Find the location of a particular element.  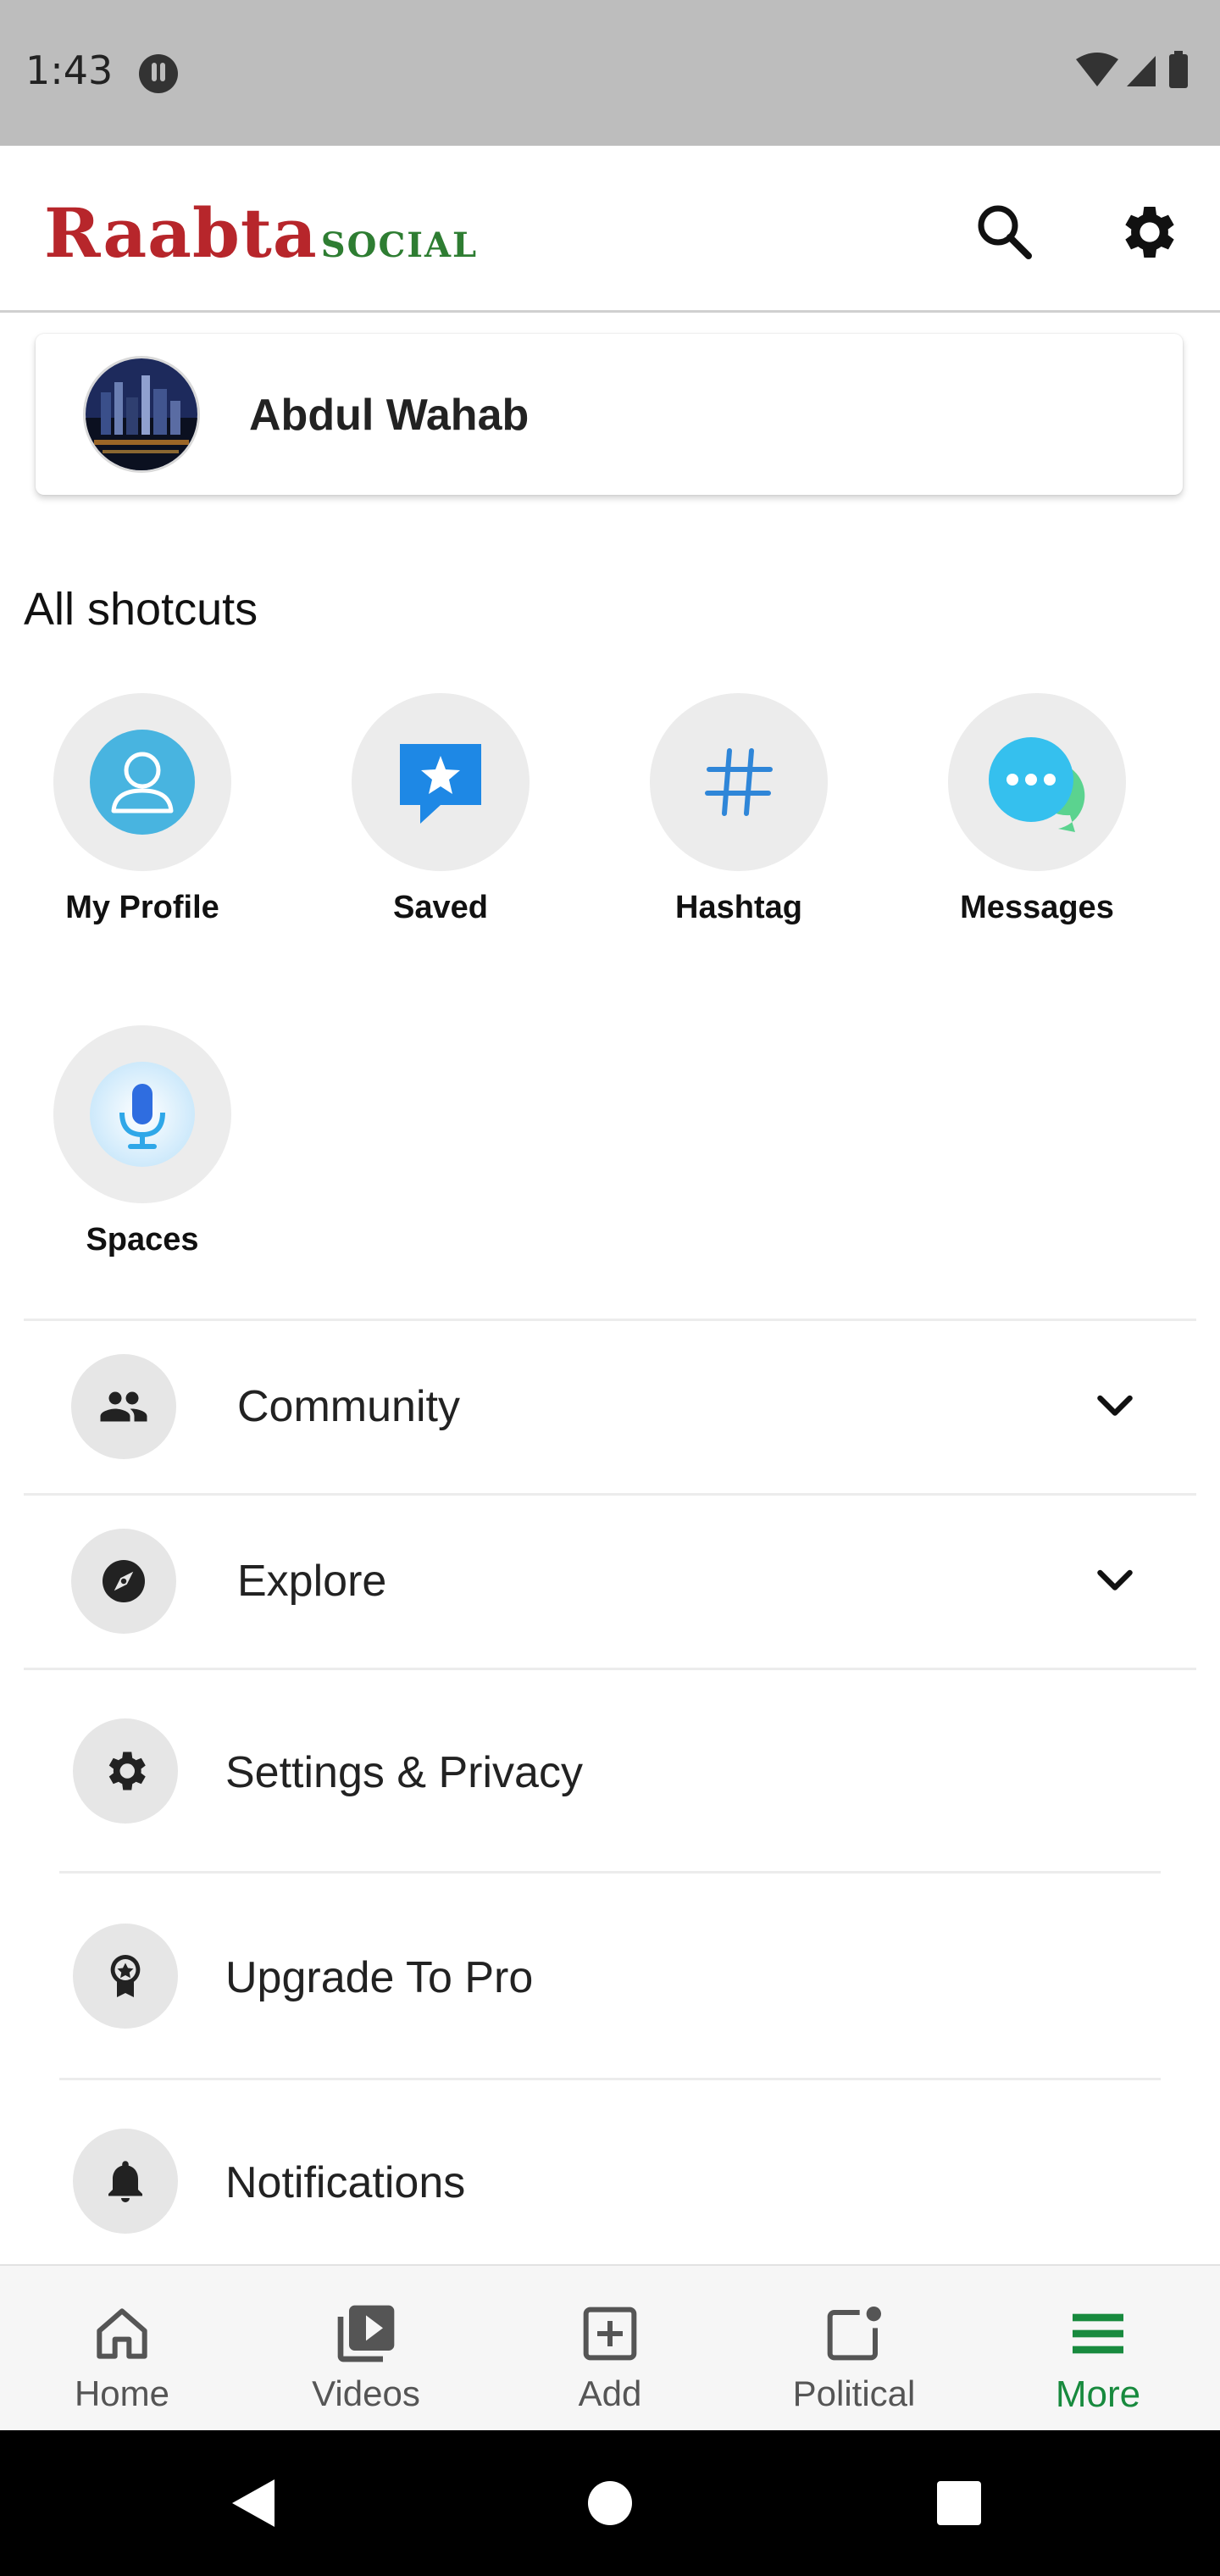

compass-icon is located at coordinates (124, 1581).